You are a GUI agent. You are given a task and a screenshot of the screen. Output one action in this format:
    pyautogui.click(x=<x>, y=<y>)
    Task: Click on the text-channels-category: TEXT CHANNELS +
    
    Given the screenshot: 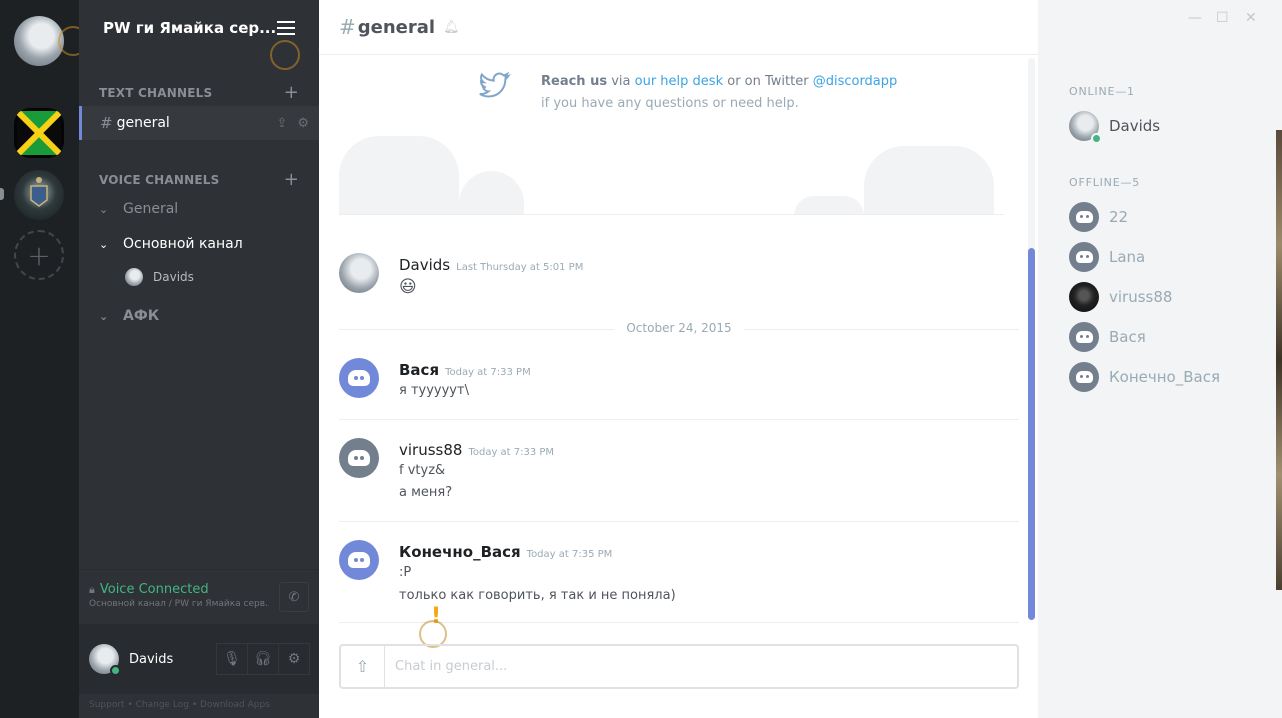 What is the action you would take?
    pyautogui.click(x=199, y=92)
    